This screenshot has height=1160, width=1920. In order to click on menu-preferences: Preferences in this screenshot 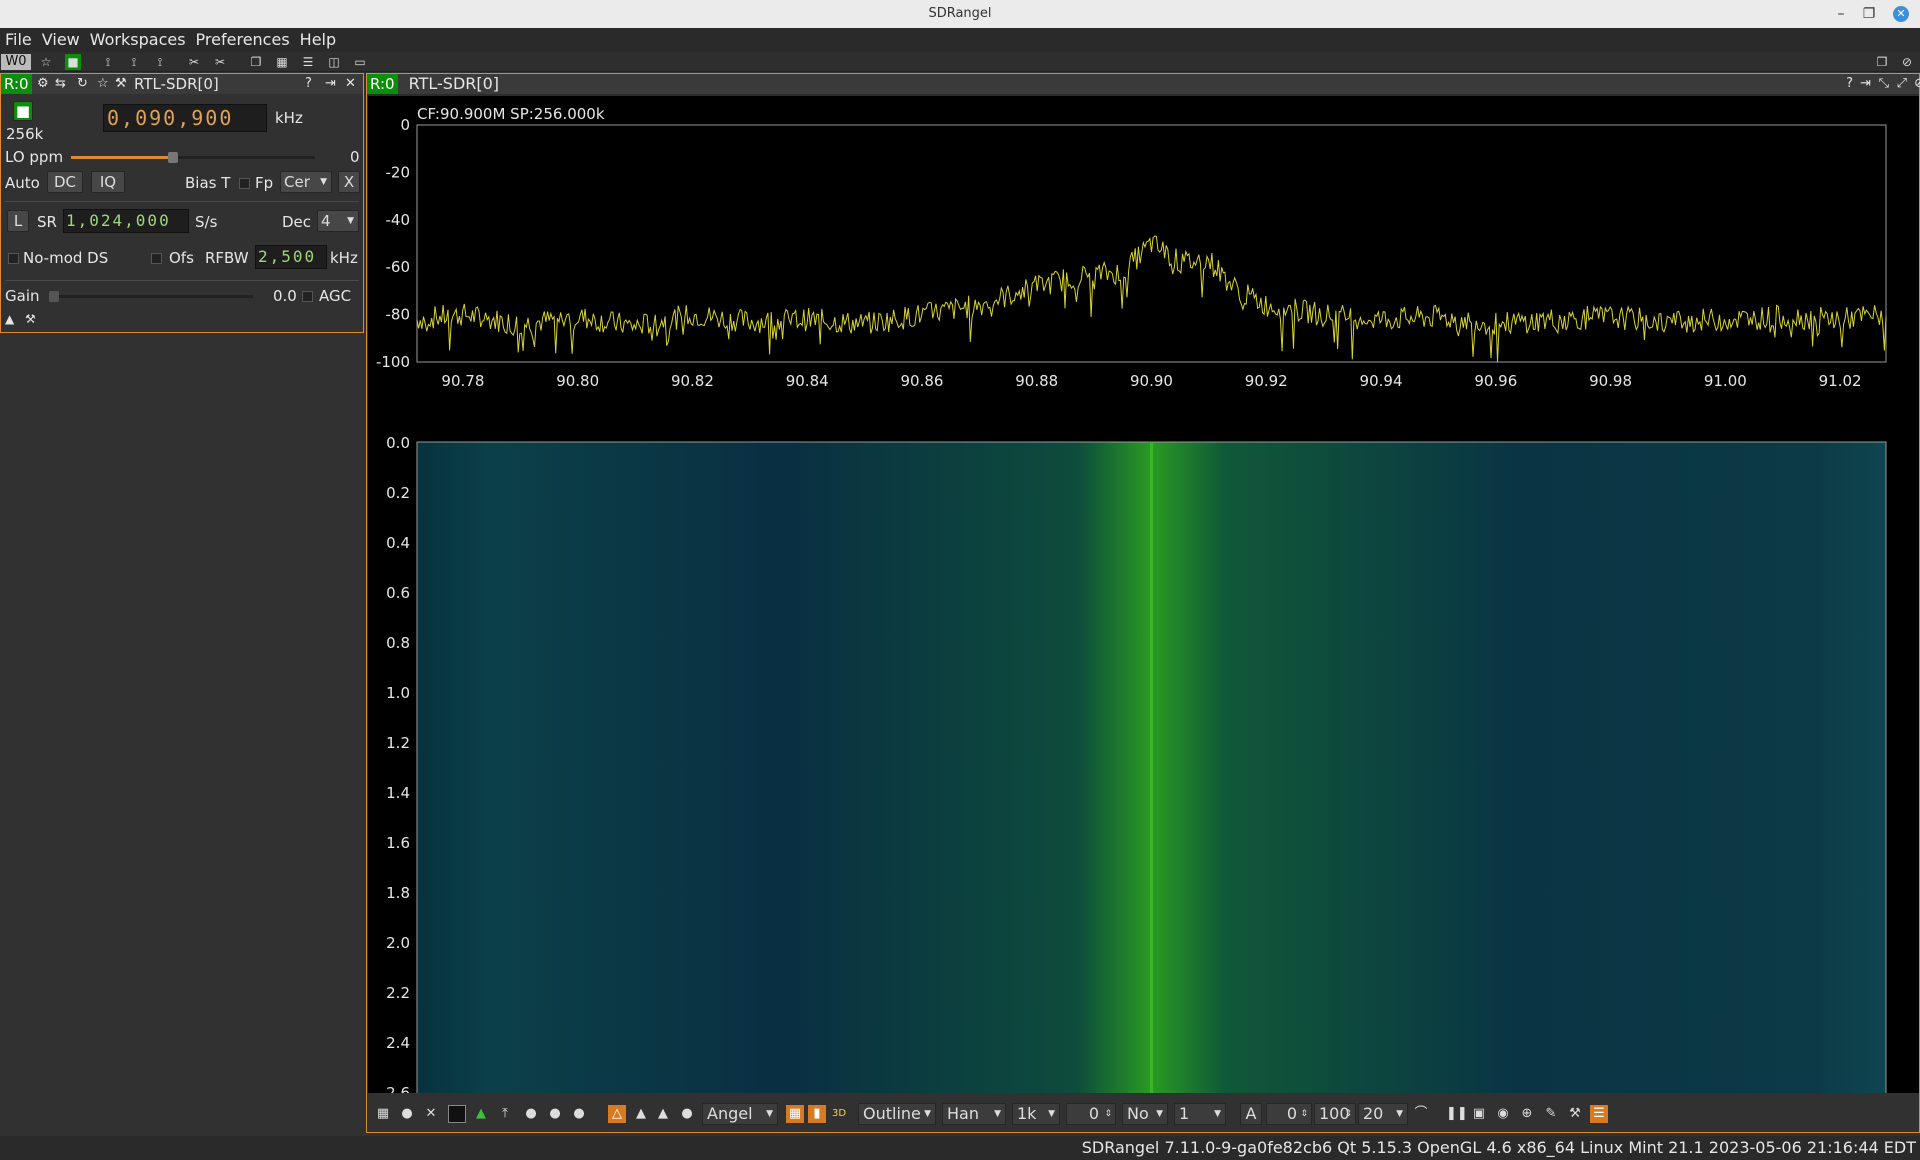, I will do `click(243, 40)`.